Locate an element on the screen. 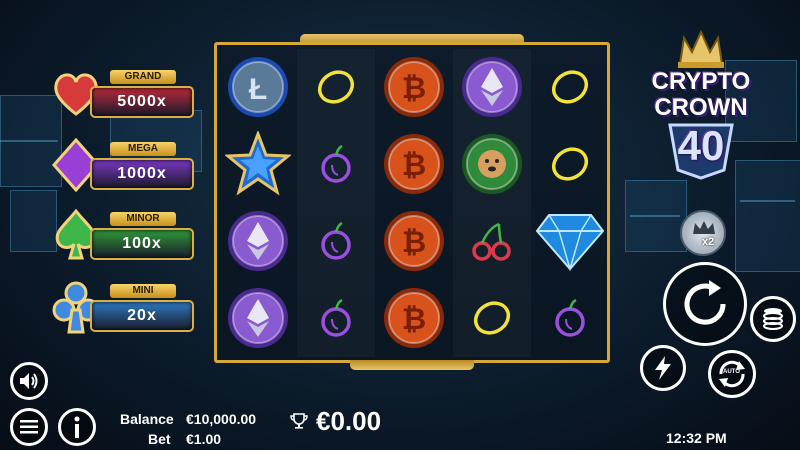  autoplay-button: AUTO is located at coordinates (732, 374).